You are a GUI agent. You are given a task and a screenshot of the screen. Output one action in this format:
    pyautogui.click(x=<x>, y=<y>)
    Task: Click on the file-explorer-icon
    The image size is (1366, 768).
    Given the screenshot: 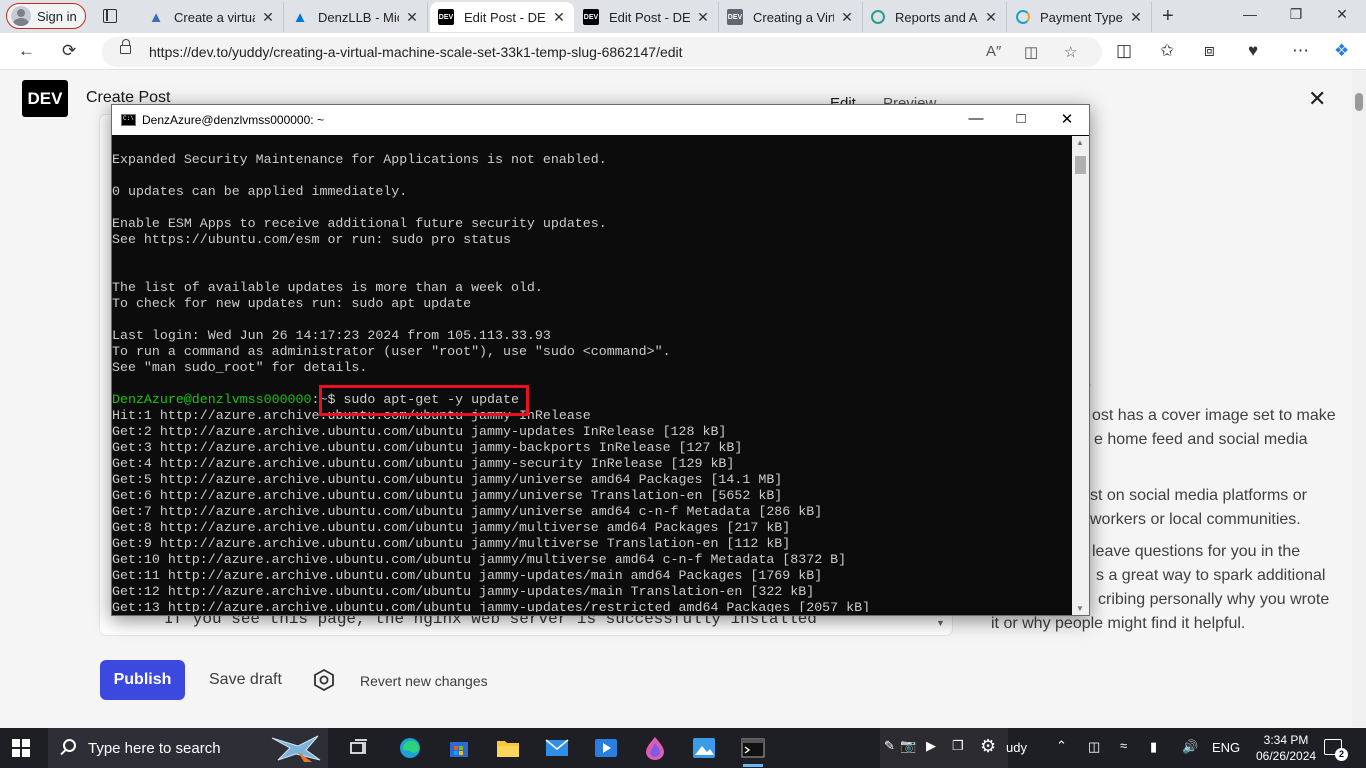 What is the action you would take?
    pyautogui.click(x=508, y=748)
    